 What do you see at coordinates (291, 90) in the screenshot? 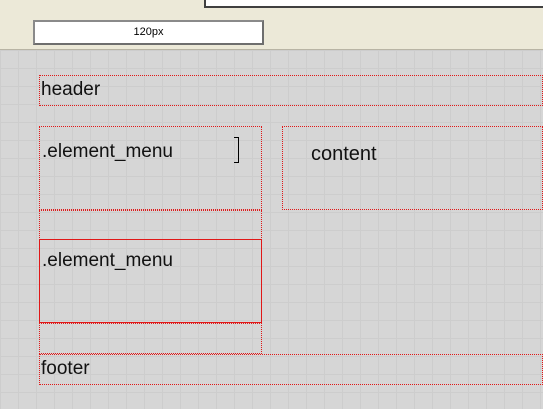
I see `header-div: header` at bounding box center [291, 90].